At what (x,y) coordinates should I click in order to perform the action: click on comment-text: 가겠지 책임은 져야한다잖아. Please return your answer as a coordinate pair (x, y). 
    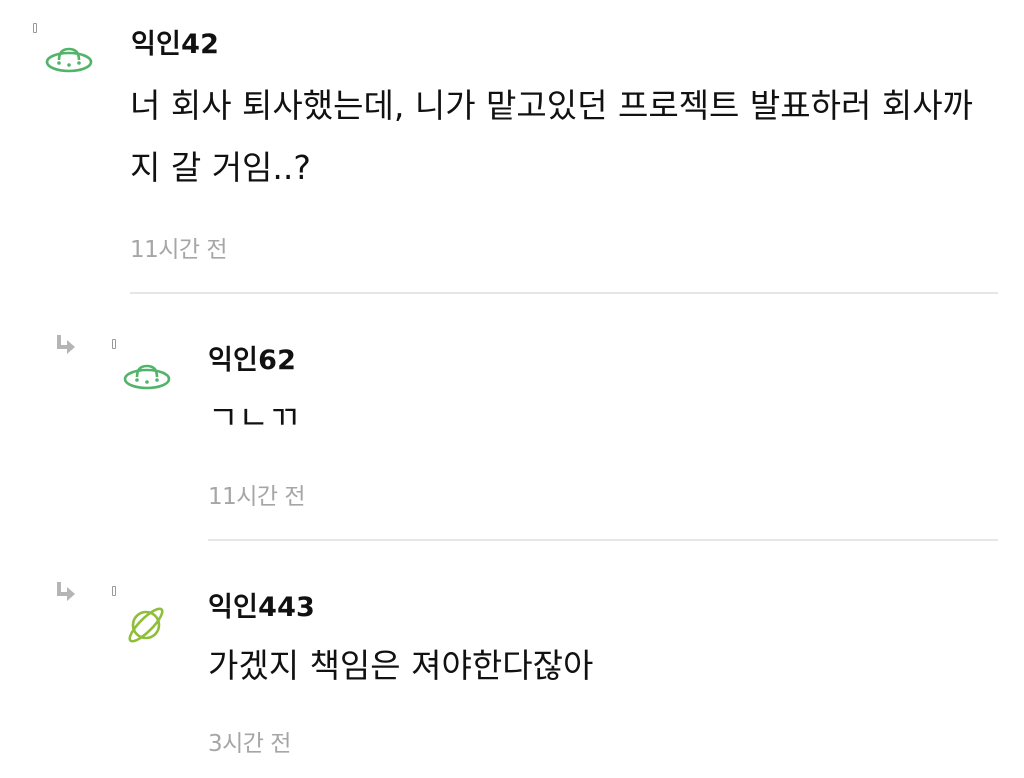
    Looking at the image, I should click on (401, 665).